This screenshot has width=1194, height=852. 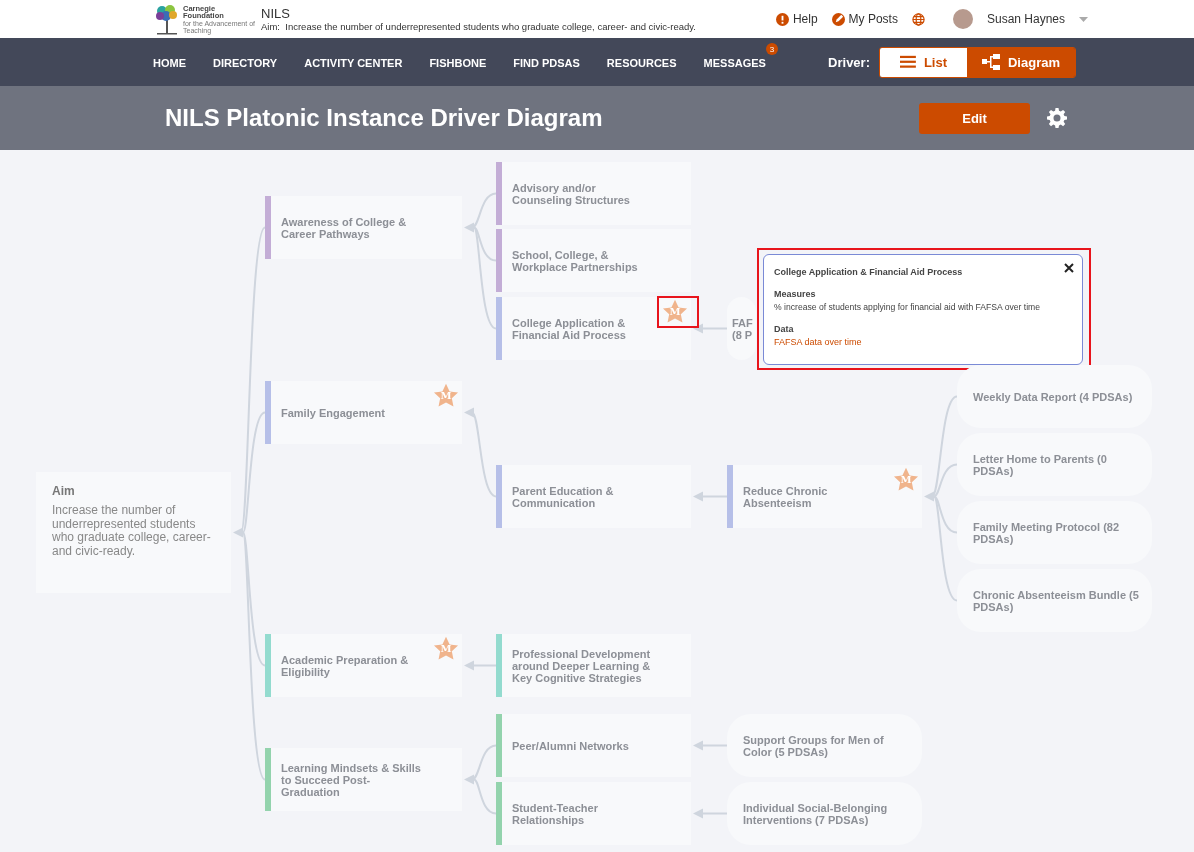 I want to click on driver-node: Parent Education & Communication, so click(x=593, y=496).